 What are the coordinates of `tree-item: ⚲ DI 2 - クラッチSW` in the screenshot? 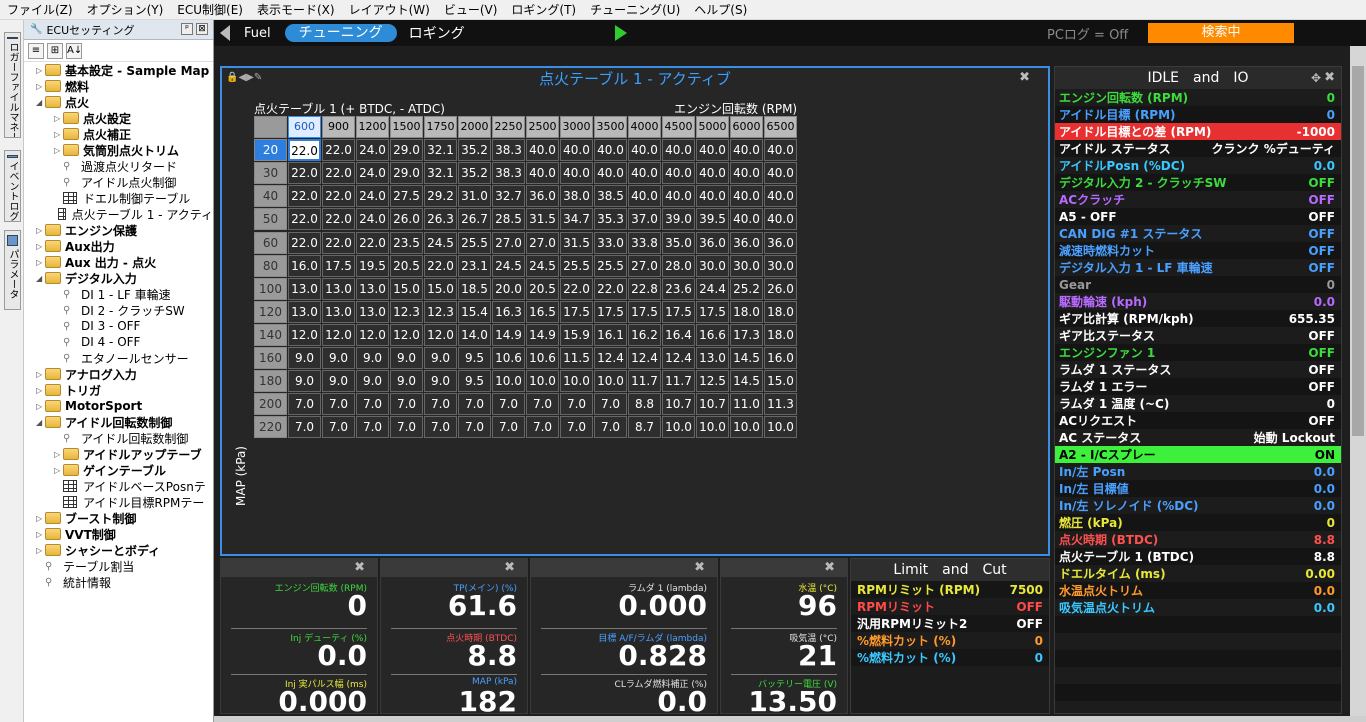 It's located at (118, 310).